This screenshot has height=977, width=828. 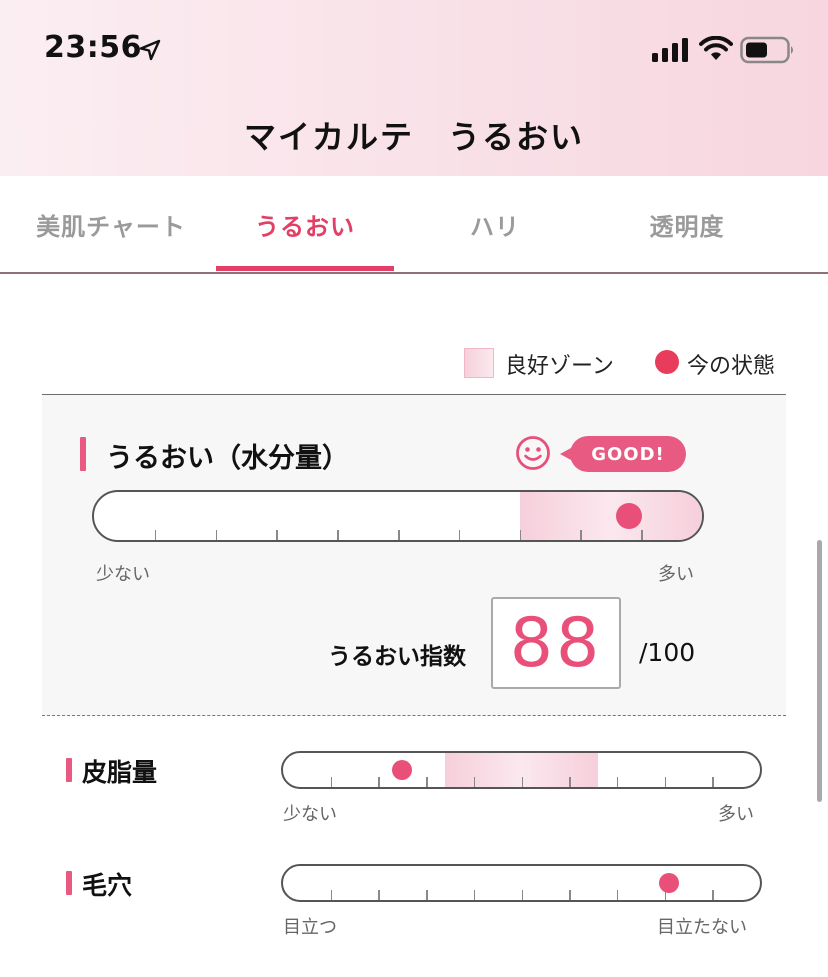 I want to click on moisture-title: うるおい（水分量）, so click(x=227, y=458).